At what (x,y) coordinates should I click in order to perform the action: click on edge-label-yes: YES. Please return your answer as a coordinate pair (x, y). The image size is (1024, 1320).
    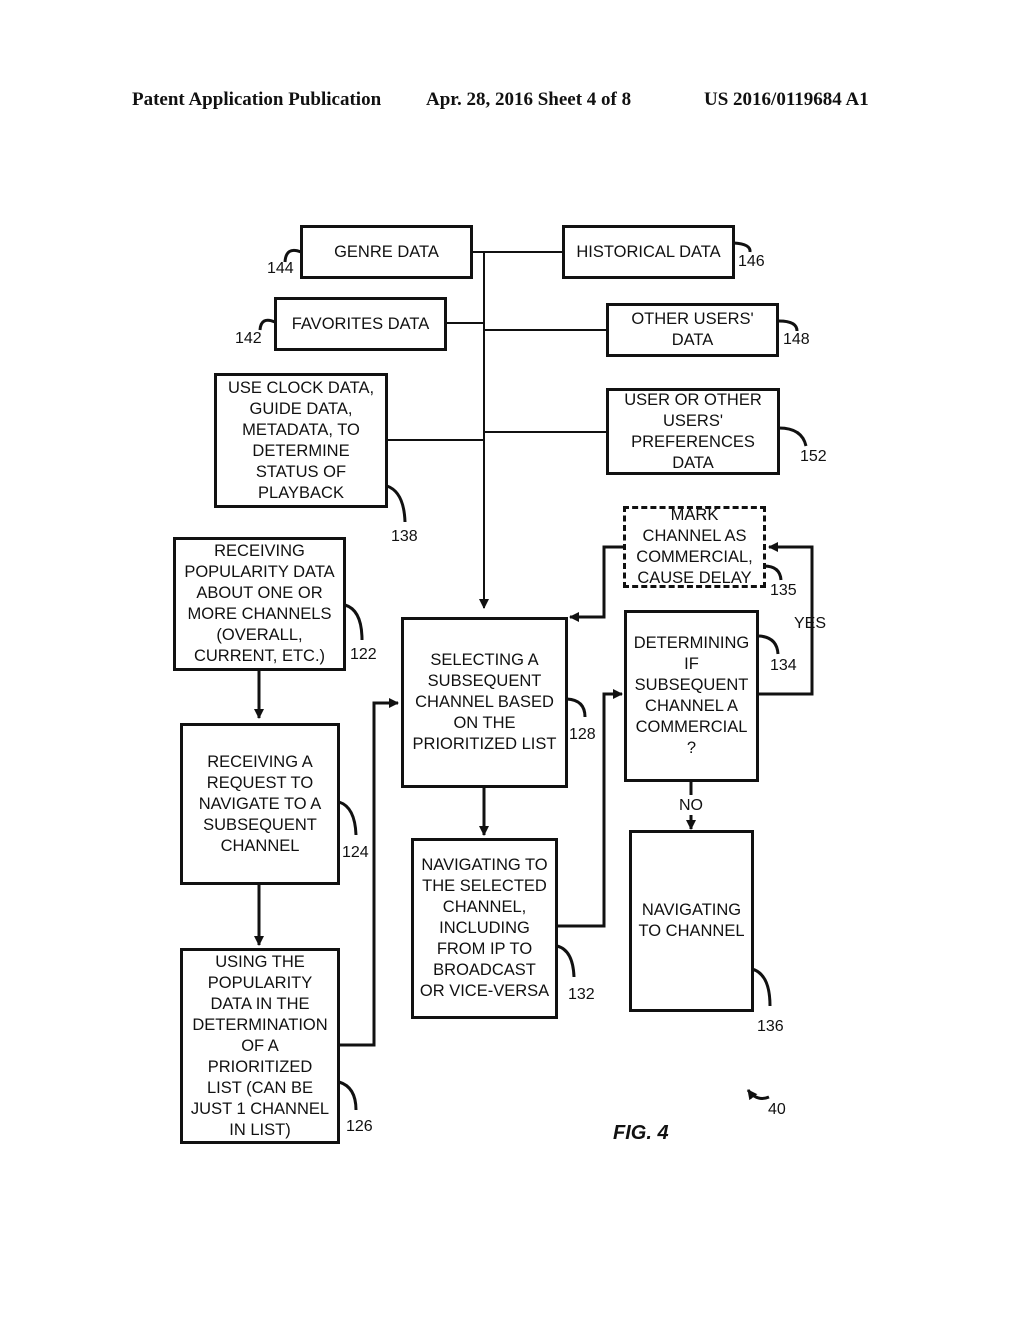
    Looking at the image, I should click on (810, 623).